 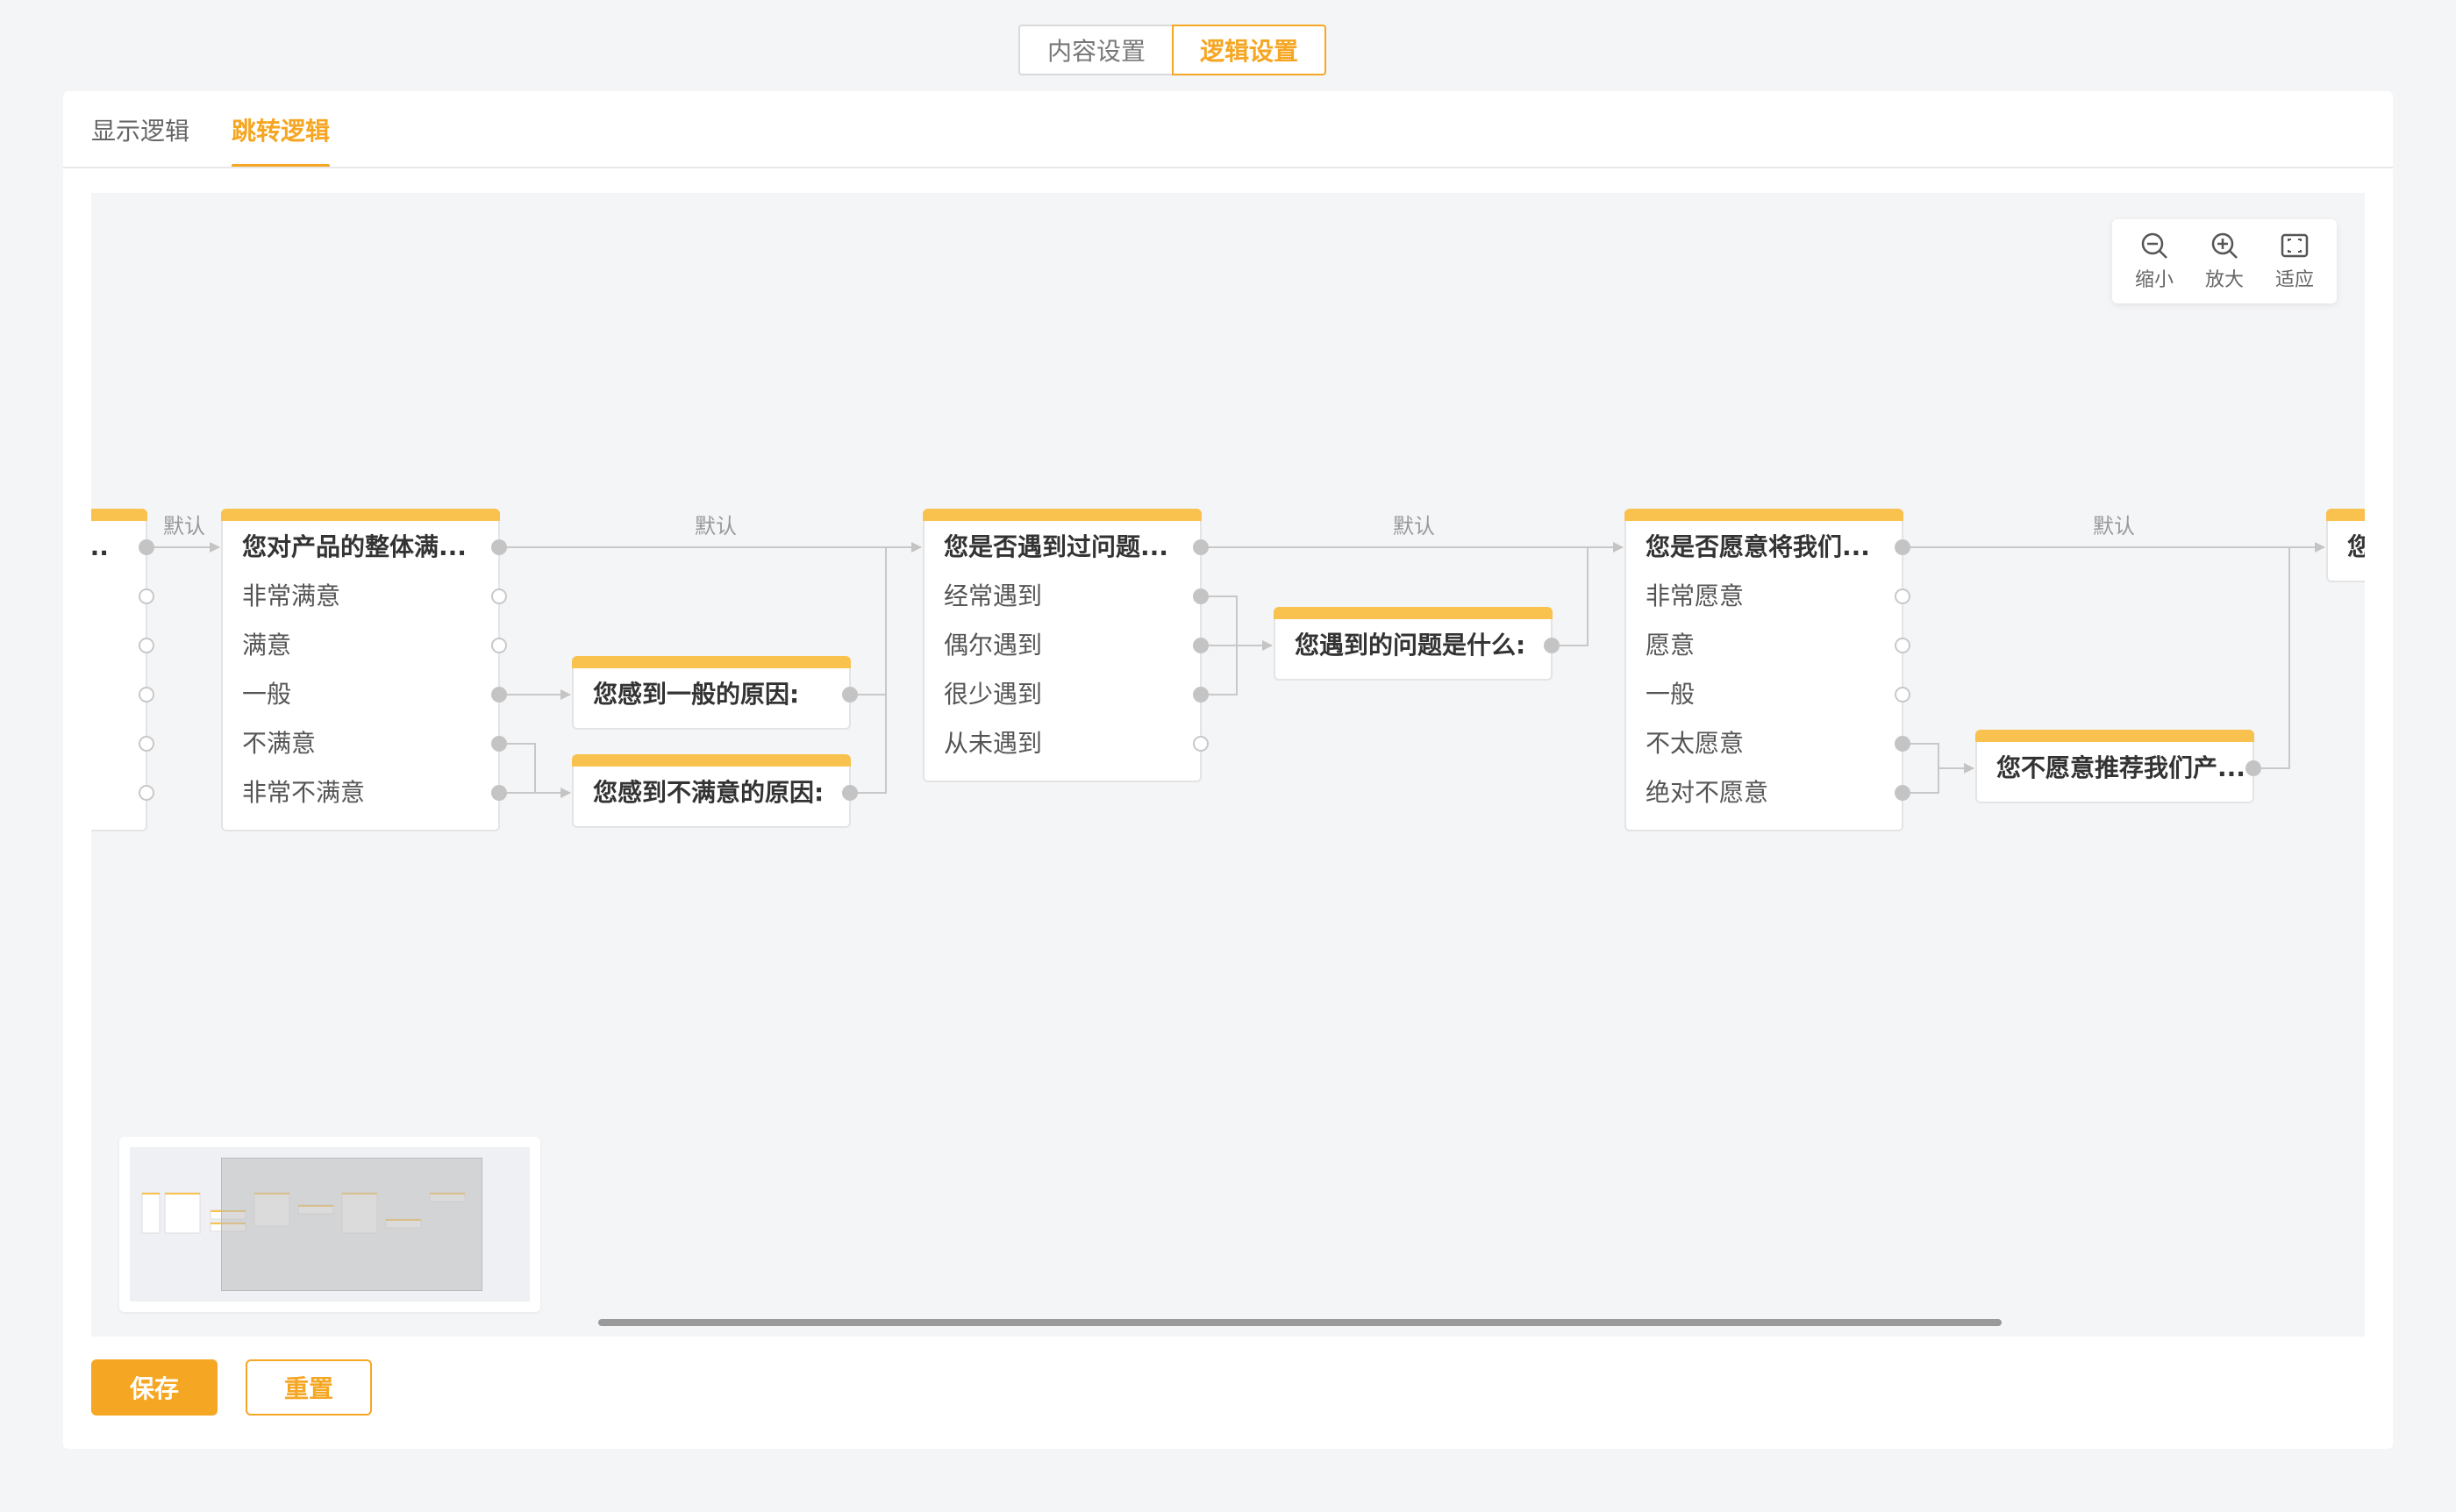 What do you see at coordinates (2154, 245) in the screenshot?
I see `zoom-out-icon` at bounding box center [2154, 245].